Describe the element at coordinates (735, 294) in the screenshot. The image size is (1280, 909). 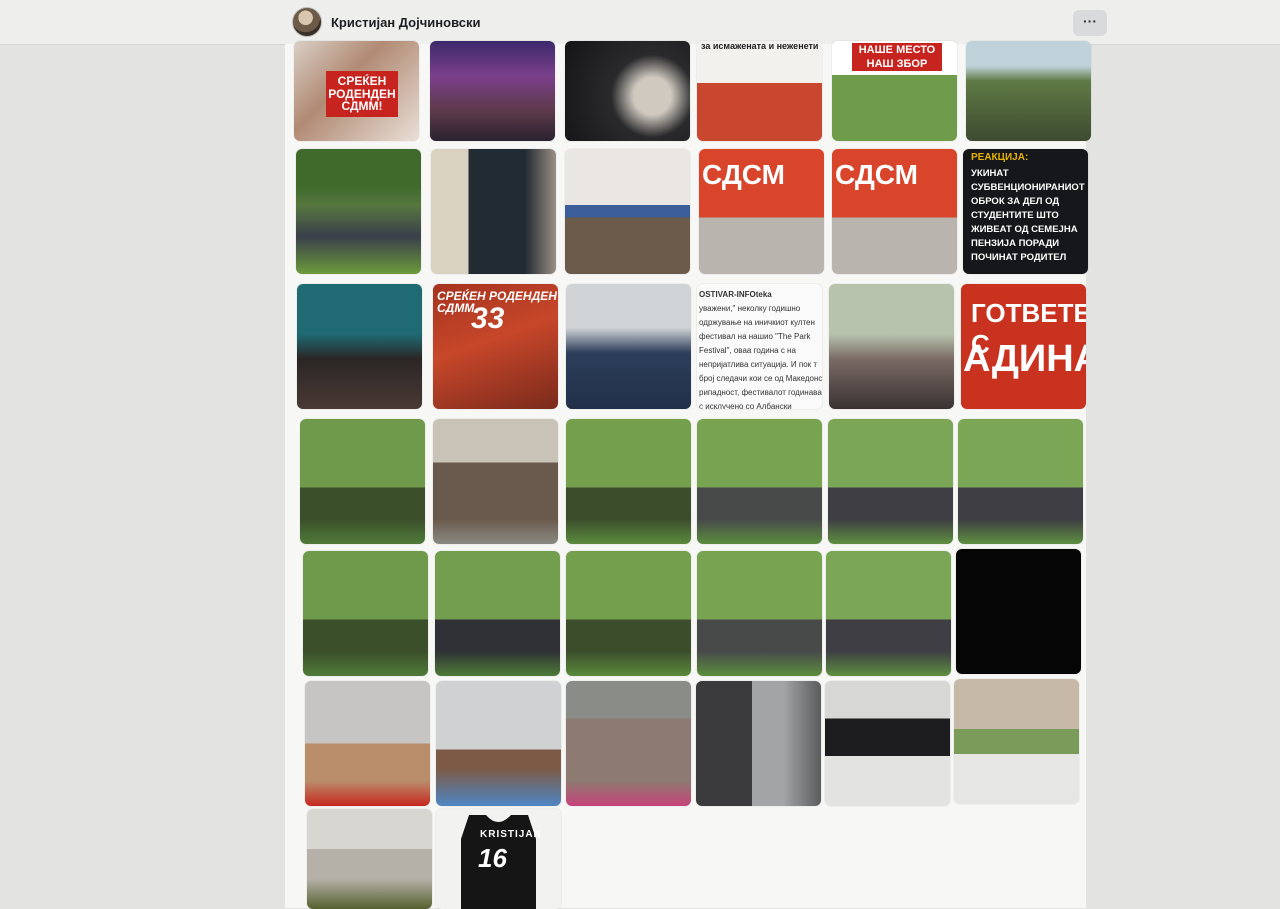
I see `post-source: OSTIVAR-INFOteka` at that location.